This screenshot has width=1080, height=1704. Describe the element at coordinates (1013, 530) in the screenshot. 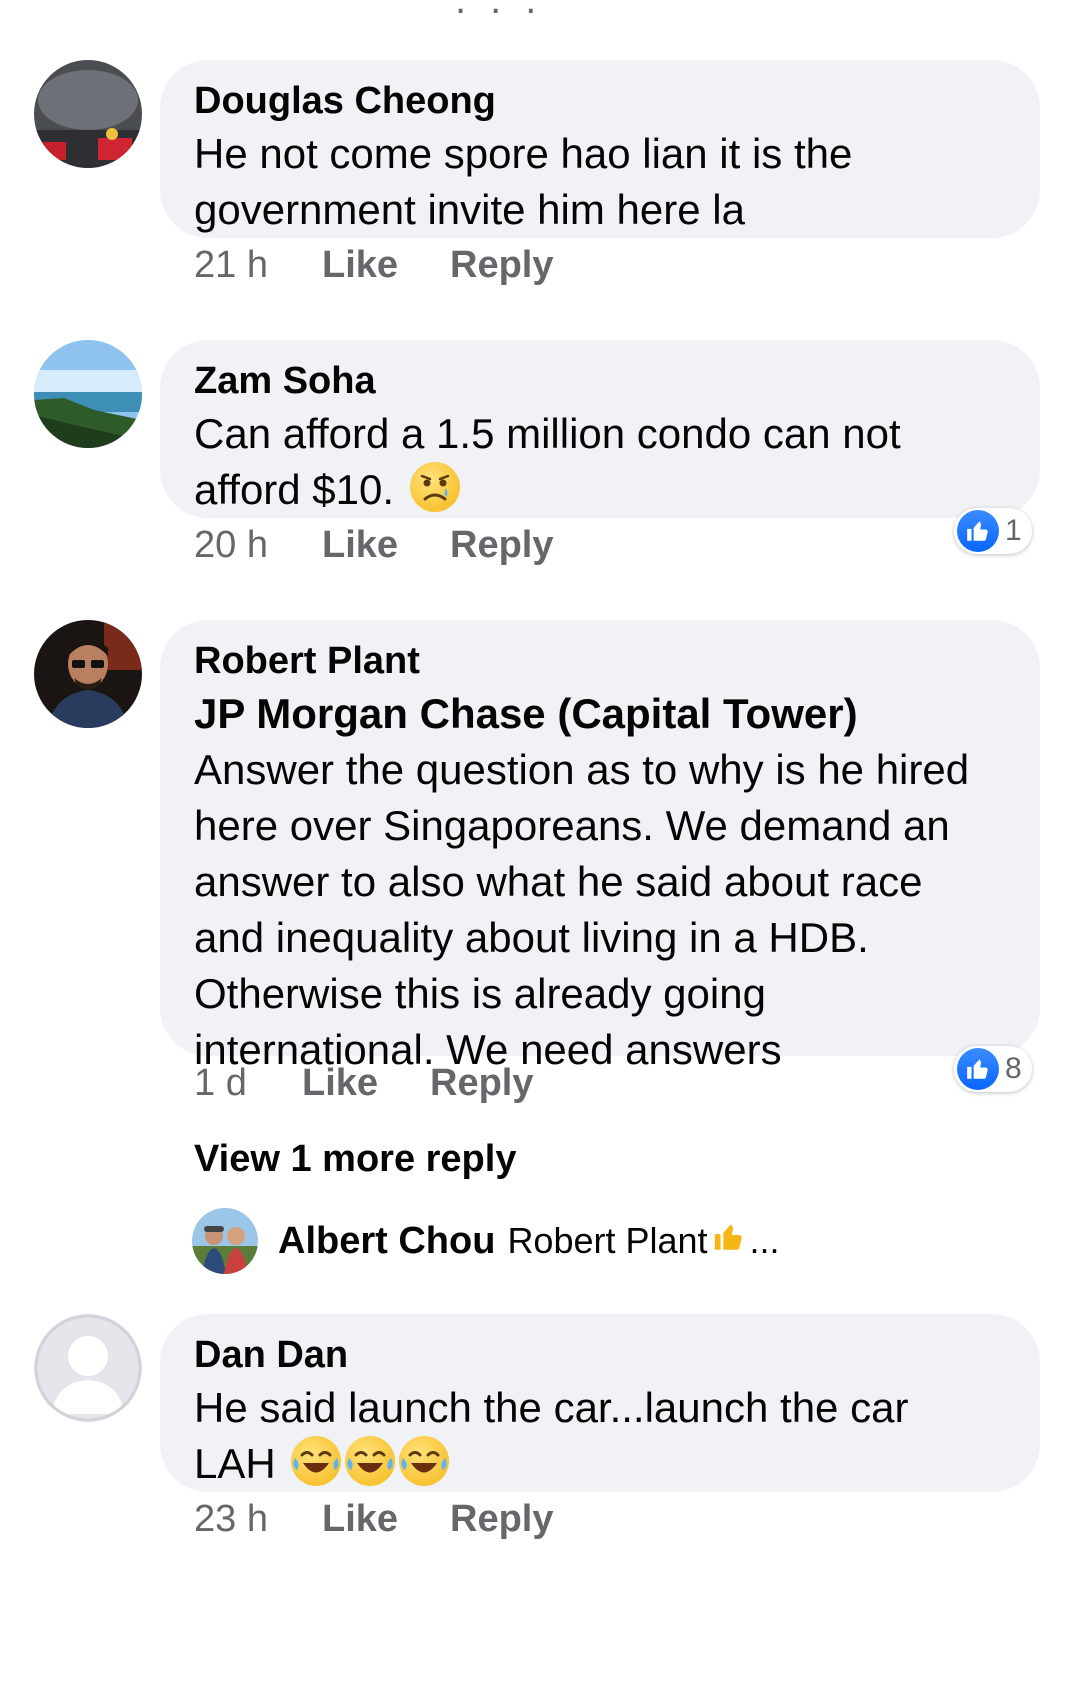

I see `reaction-count: 1` at that location.